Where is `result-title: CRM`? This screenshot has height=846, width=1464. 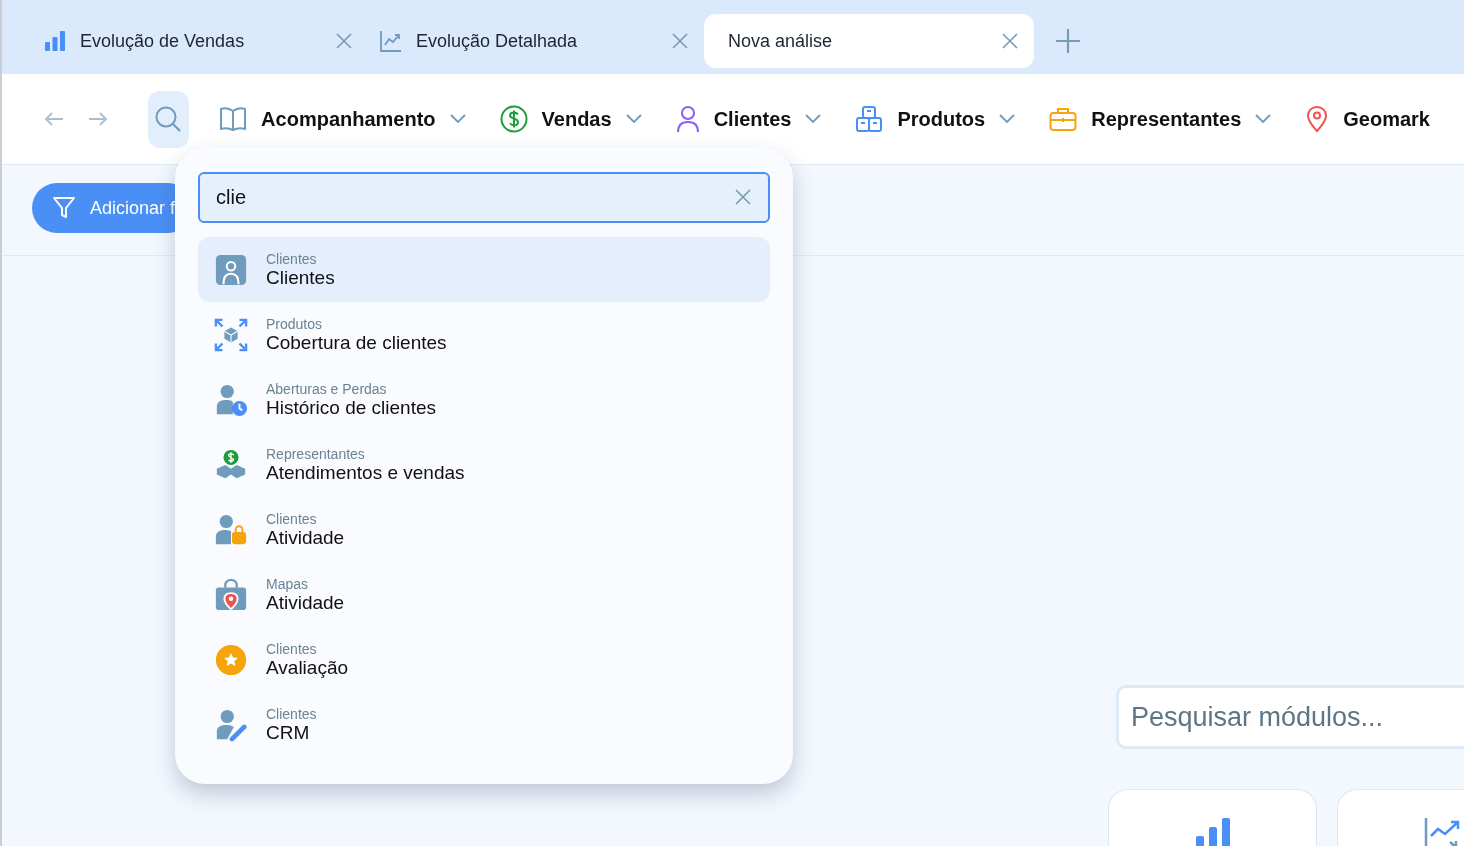 result-title: CRM is located at coordinates (288, 732).